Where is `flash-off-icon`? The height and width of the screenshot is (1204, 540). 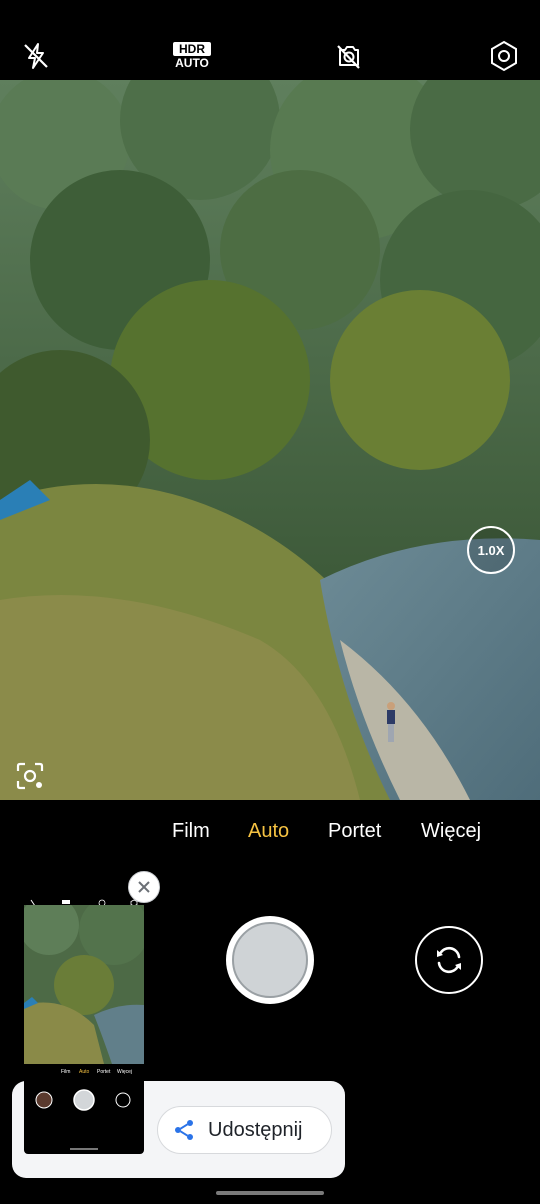
flash-off-icon is located at coordinates (36, 56).